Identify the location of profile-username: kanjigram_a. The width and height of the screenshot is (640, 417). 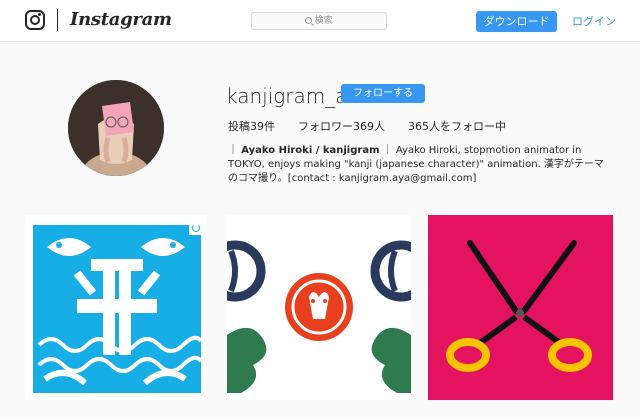
(287, 96).